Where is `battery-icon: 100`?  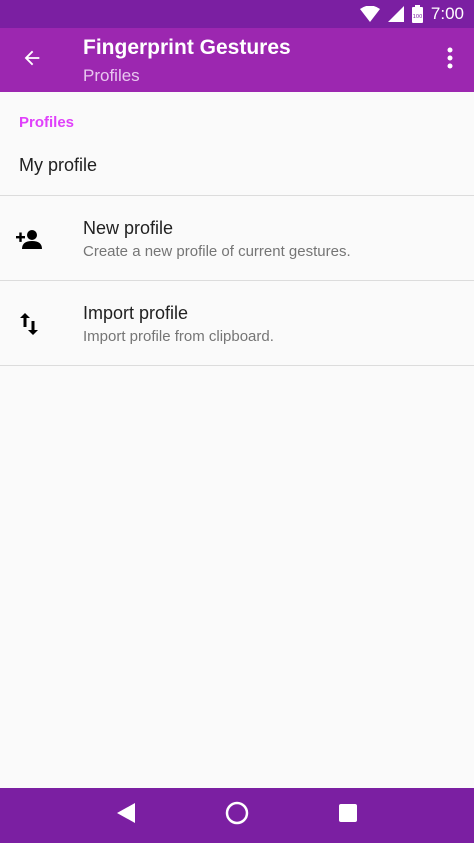
battery-icon: 100 is located at coordinates (417, 14).